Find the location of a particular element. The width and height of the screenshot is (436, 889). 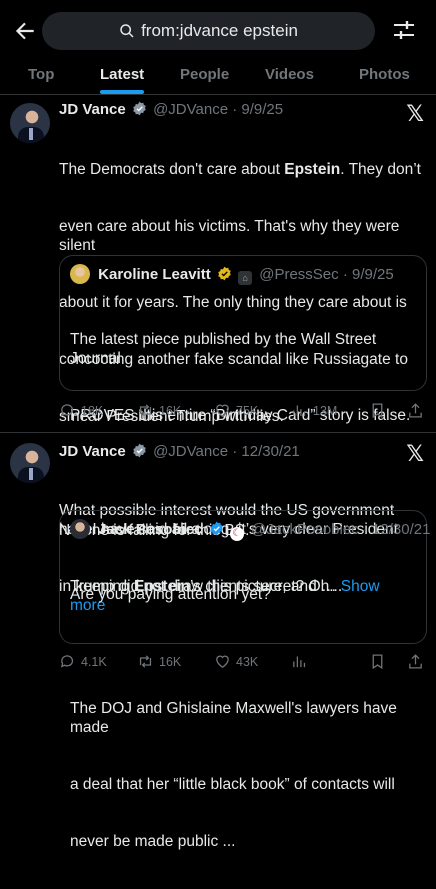

reply-button: 18K is located at coordinates (81, 410).